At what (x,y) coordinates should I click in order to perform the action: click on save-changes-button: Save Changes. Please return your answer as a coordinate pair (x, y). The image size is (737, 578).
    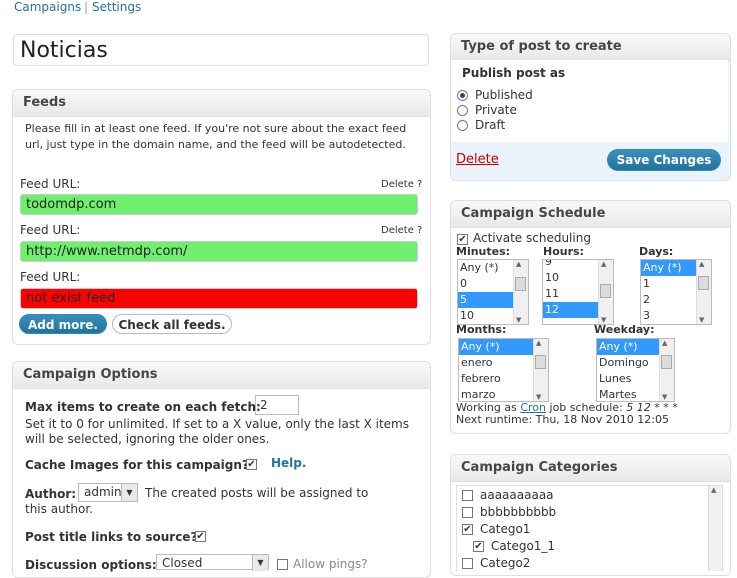
    Looking at the image, I should click on (664, 160).